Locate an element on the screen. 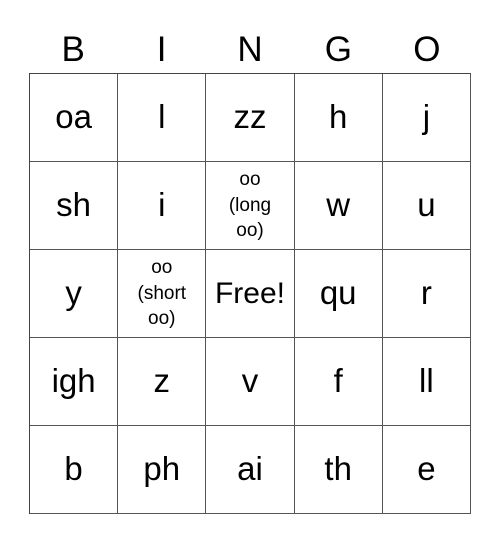 The image size is (500, 544). bingo-cell-b-3: y is located at coordinates (74, 294).